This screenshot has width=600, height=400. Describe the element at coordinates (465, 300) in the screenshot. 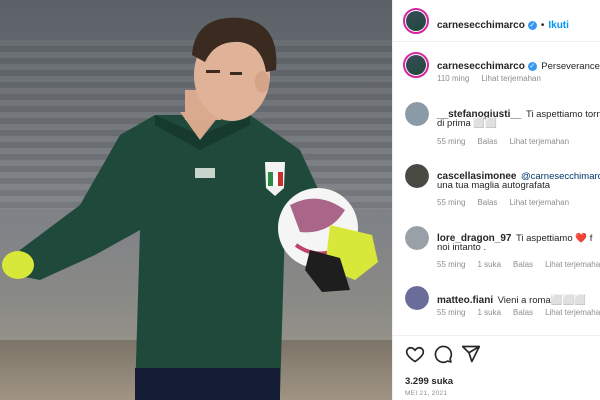

I see `commenter-username: matteo.fiani` at that location.